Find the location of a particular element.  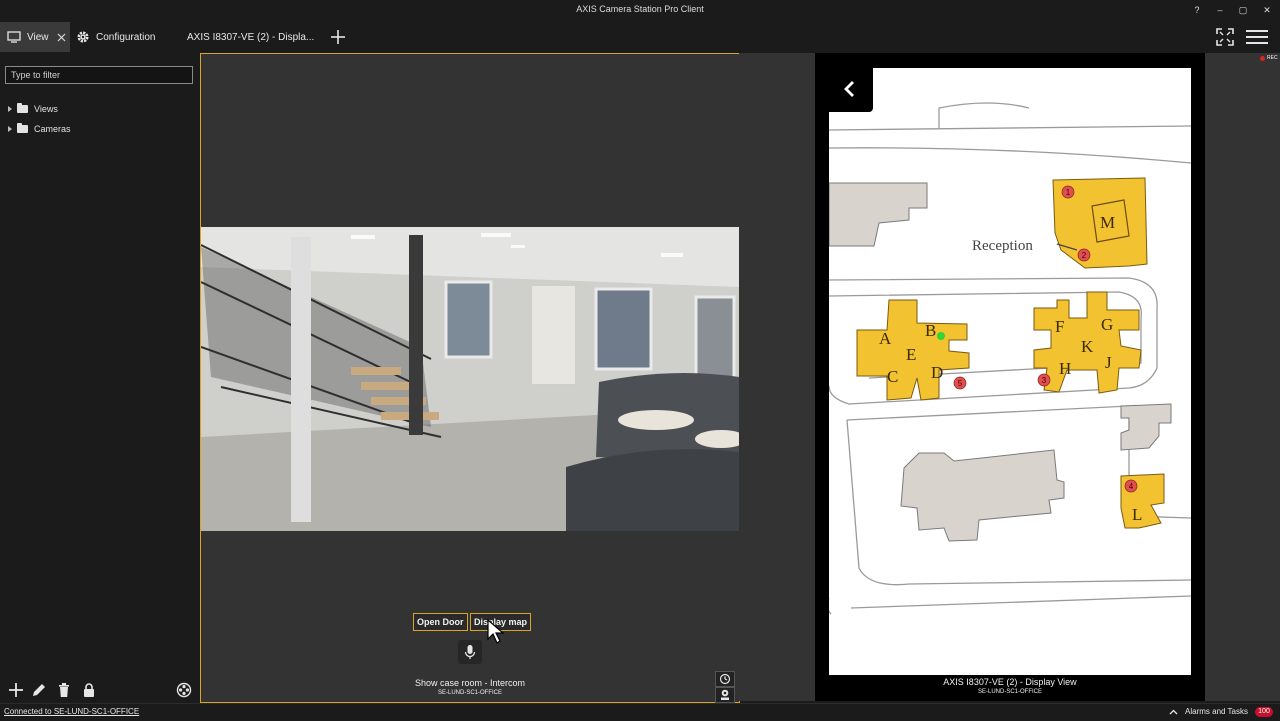

edit-button is located at coordinates (39, 691).